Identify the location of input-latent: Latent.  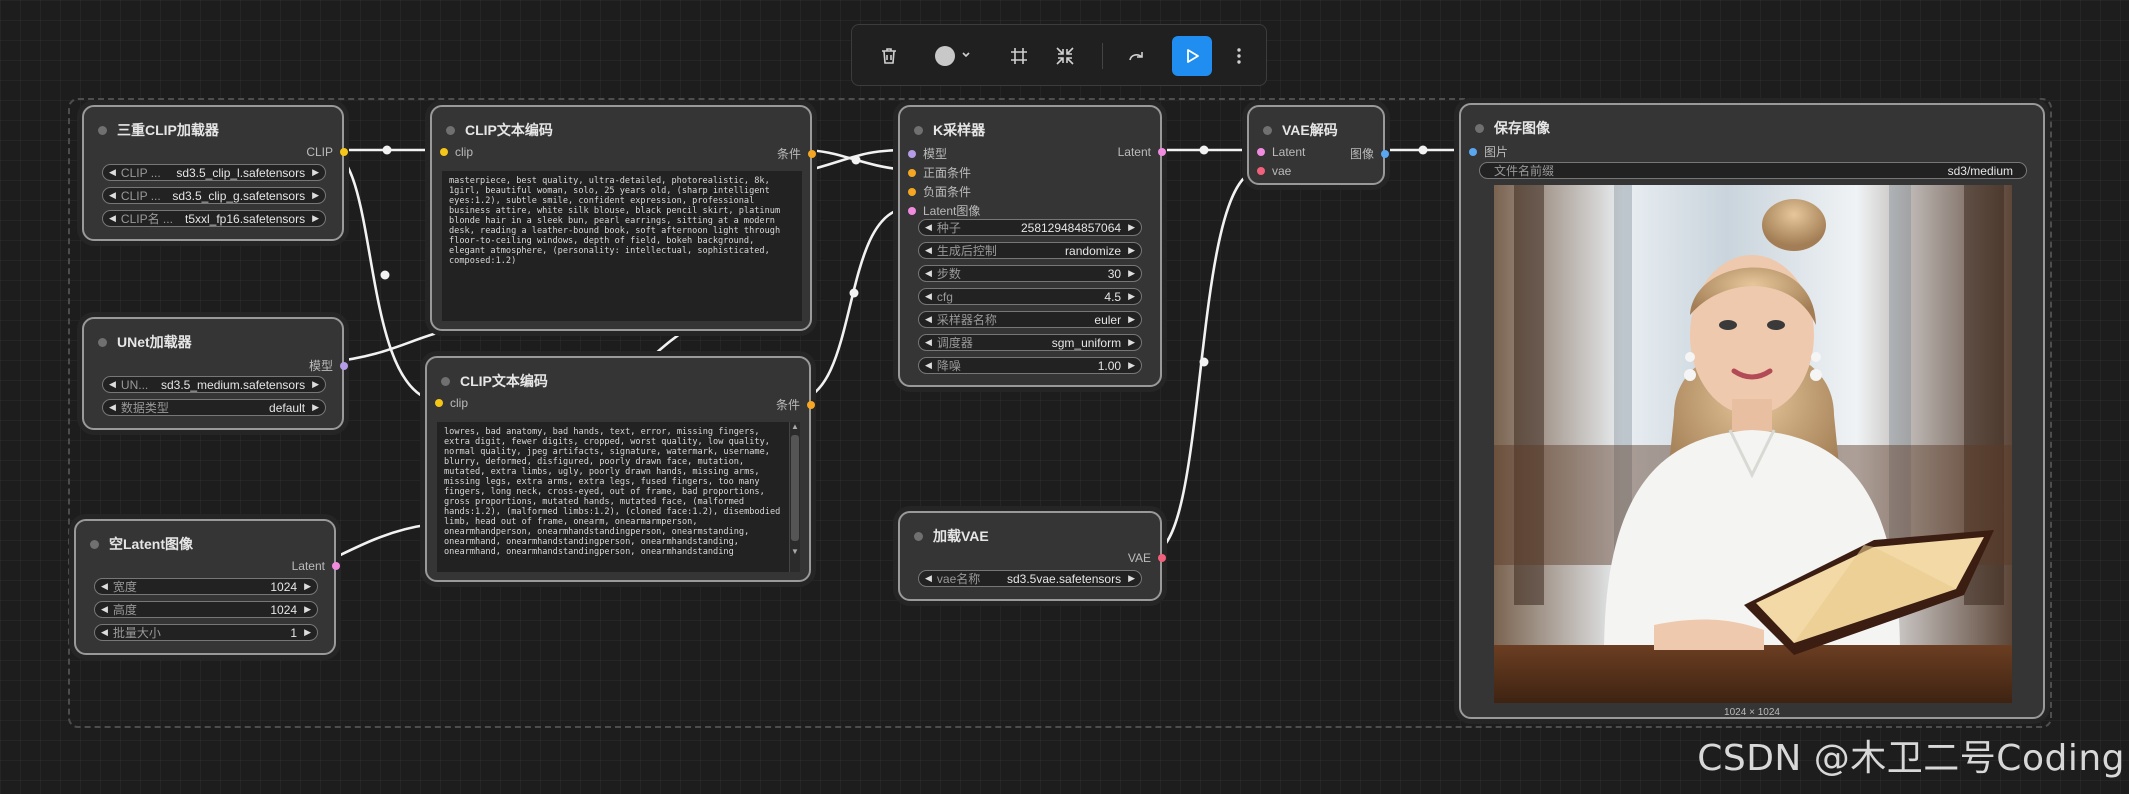
(1281, 152).